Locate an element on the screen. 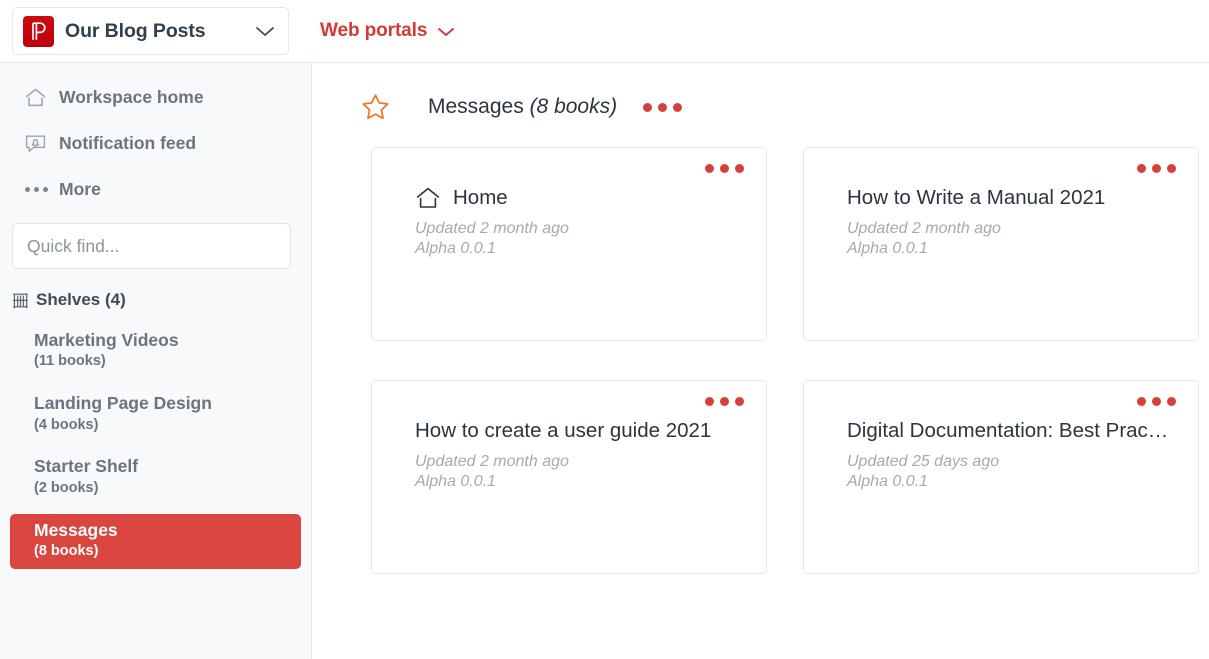 The height and width of the screenshot is (659, 1209). sidebar-item-notification-feed: Notification feed is located at coordinates (155, 143).